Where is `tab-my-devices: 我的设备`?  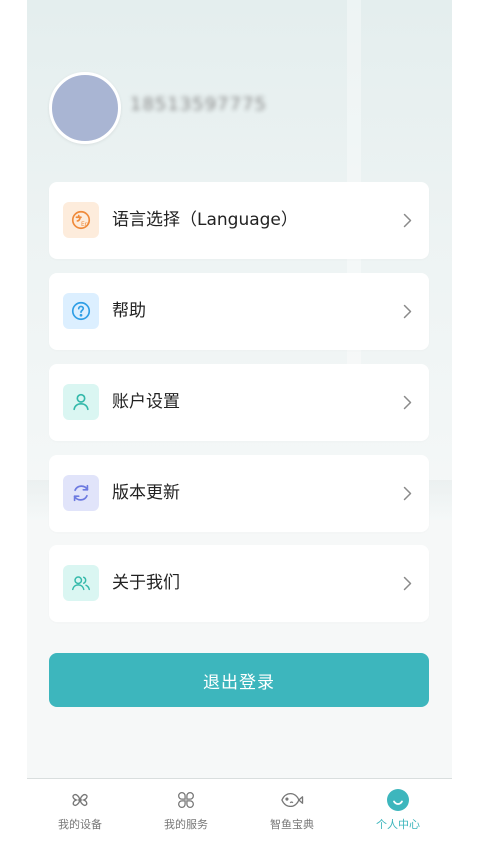 tab-my-devices: 我的设备 is located at coordinates (80, 814).